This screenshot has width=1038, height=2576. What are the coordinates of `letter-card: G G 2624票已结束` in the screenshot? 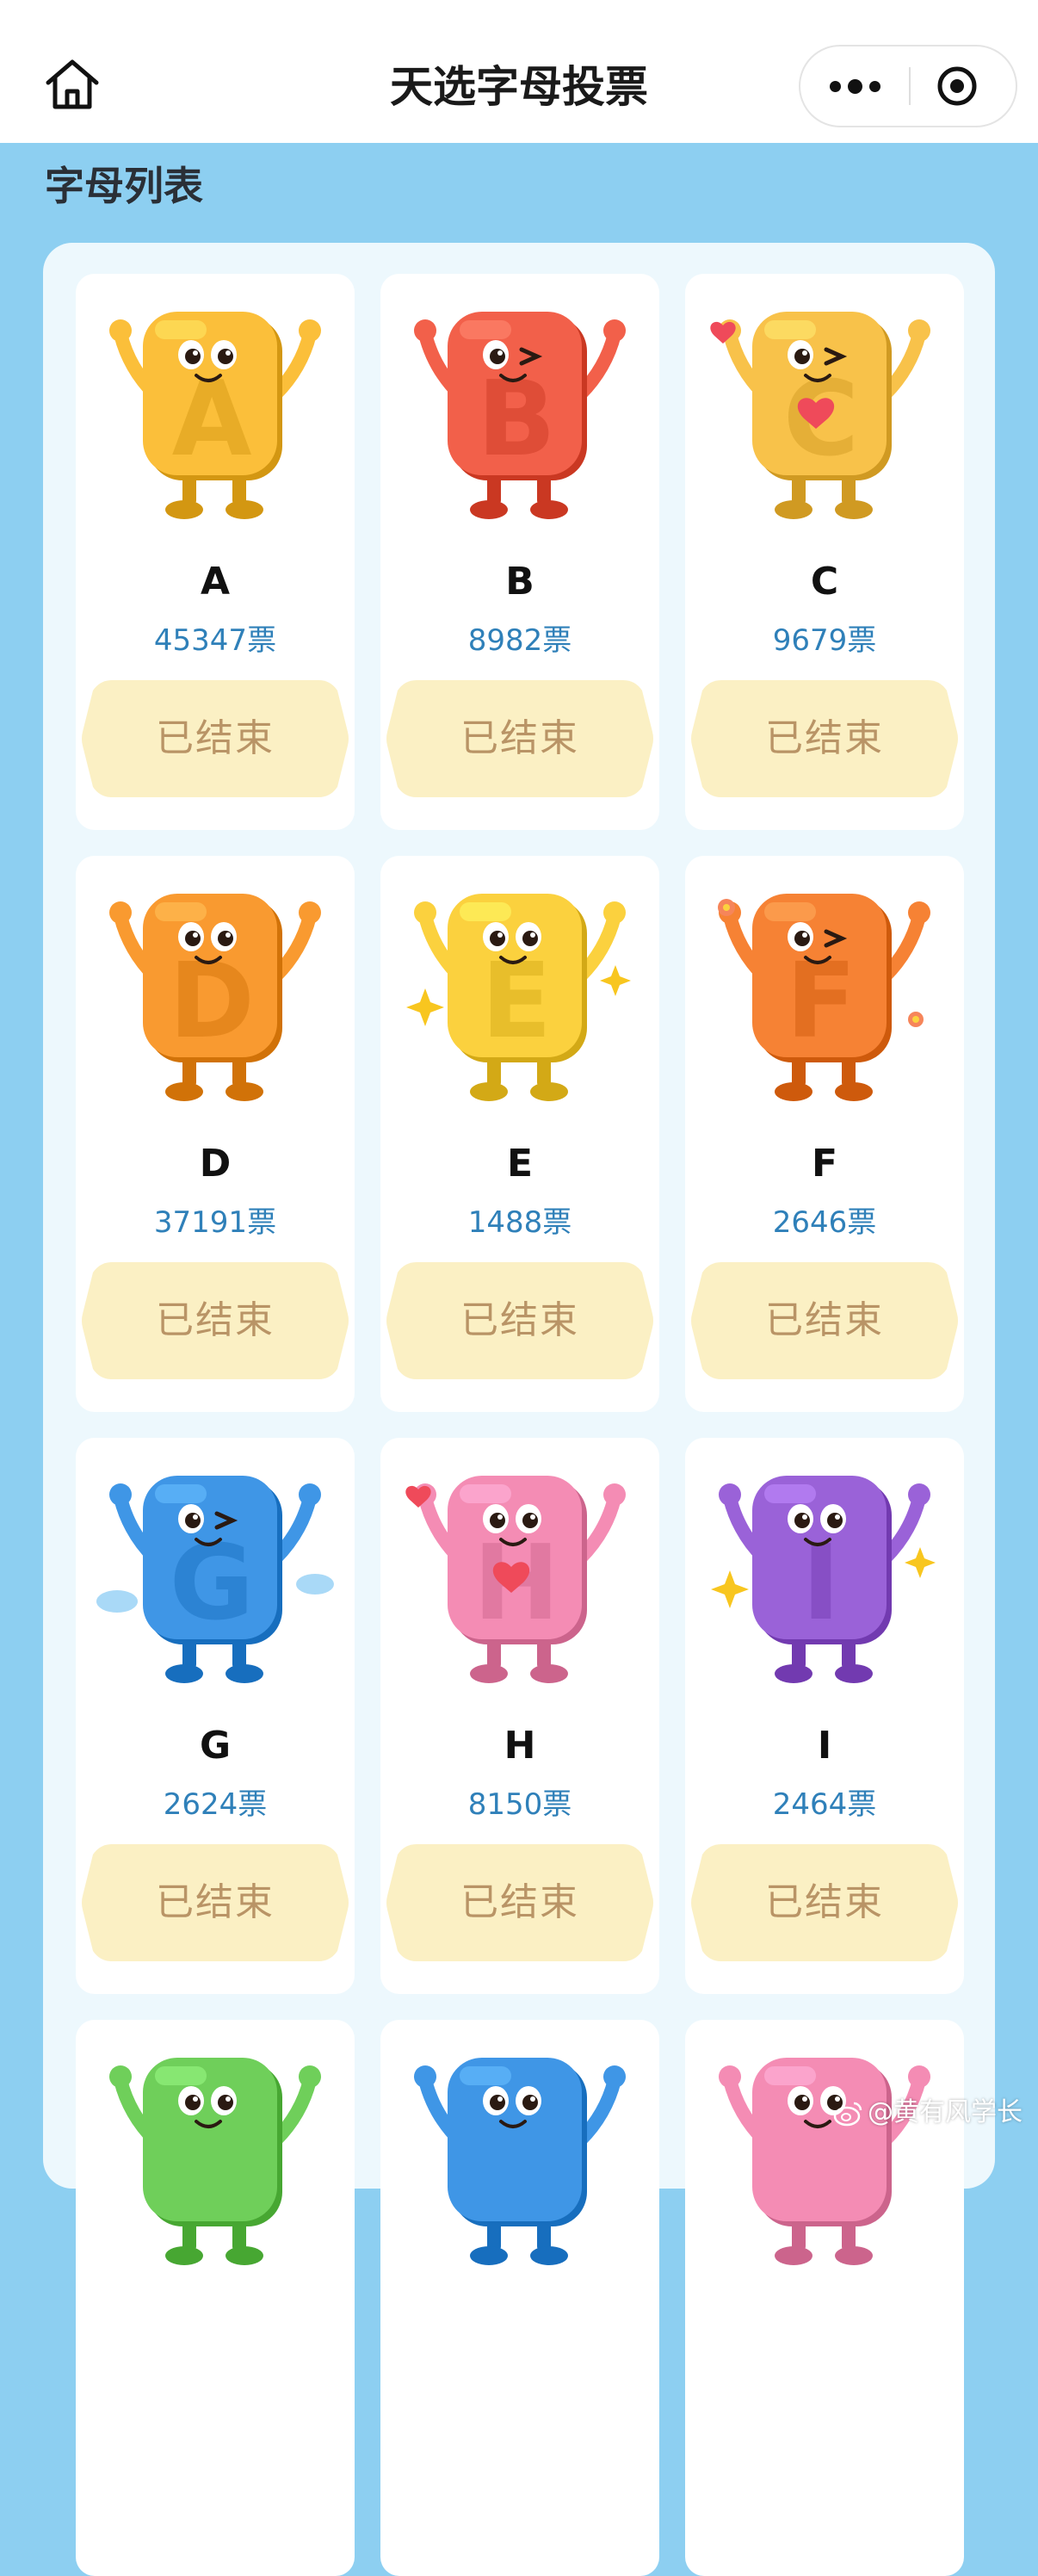 It's located at (215, 1716).